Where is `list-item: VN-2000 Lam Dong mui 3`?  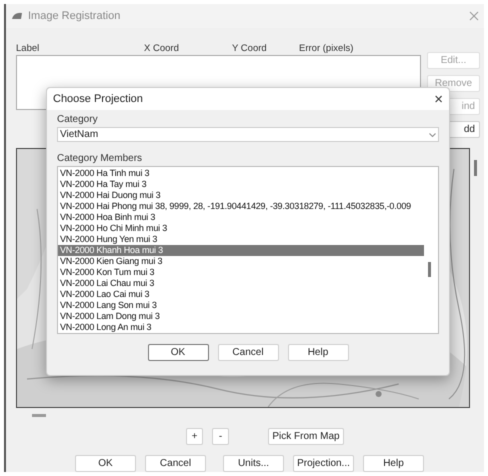 list-item: VN-2000 Lam Dong mui 3 is located at coordinates (241, 316).